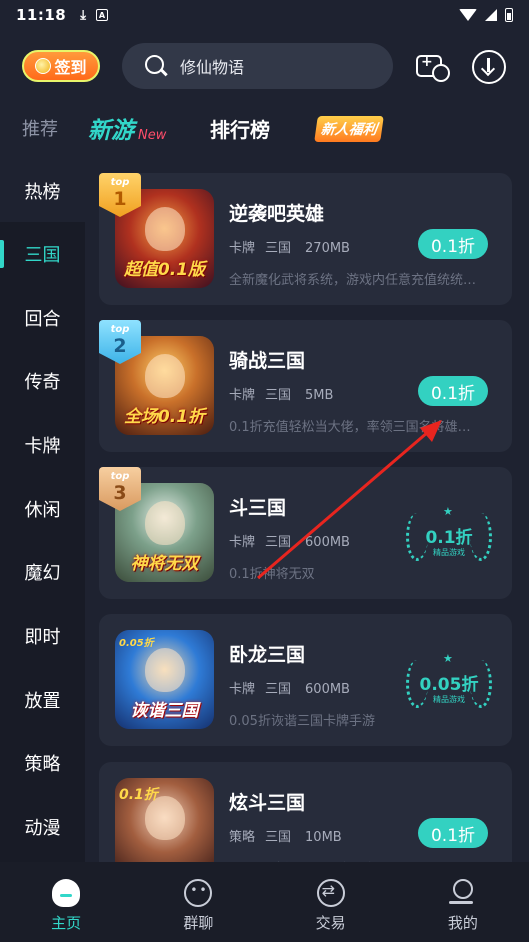 This screenshot has width=529, height=942. I want to click on game-size: 5MB, so click(319, 395).